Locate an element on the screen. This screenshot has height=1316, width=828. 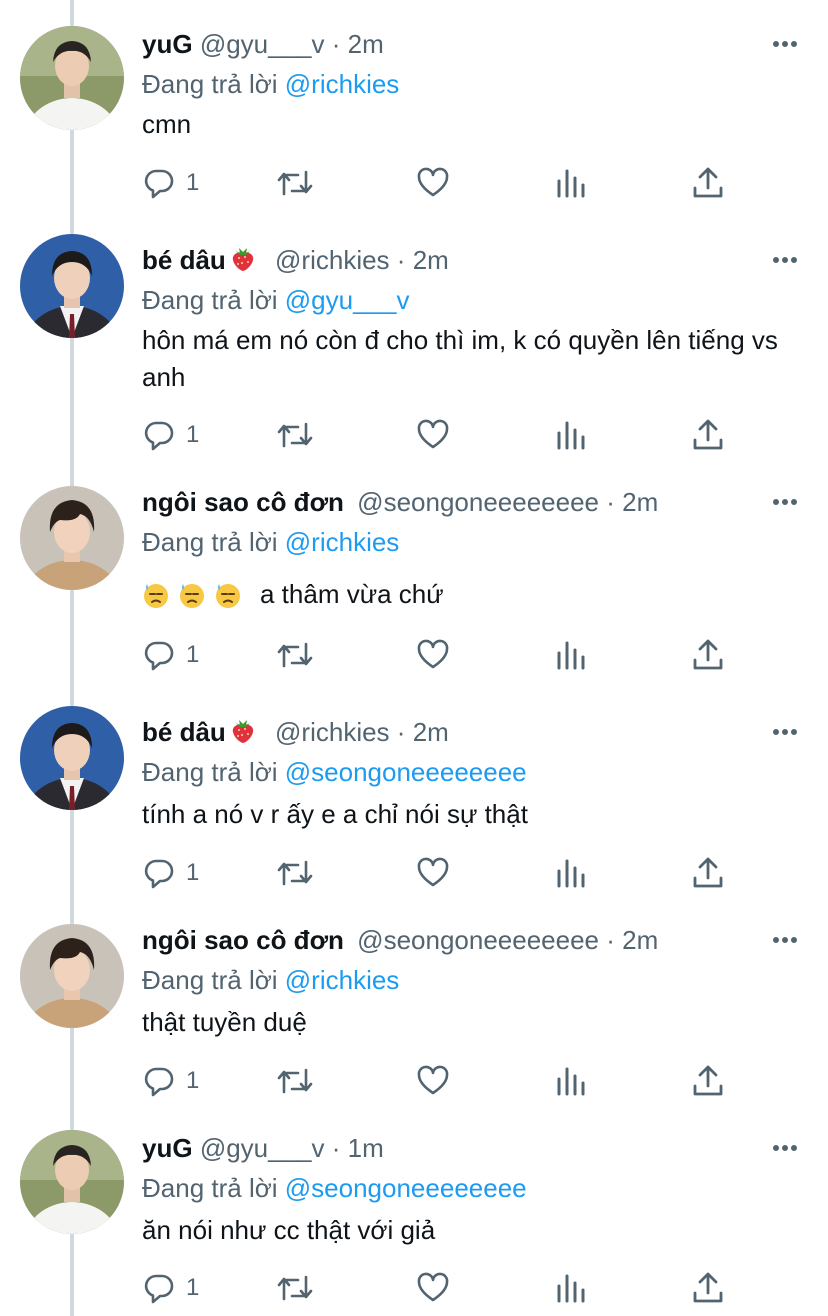
replying-to: Đang trả lời @gyu___v is located at coordinates (275, 300).